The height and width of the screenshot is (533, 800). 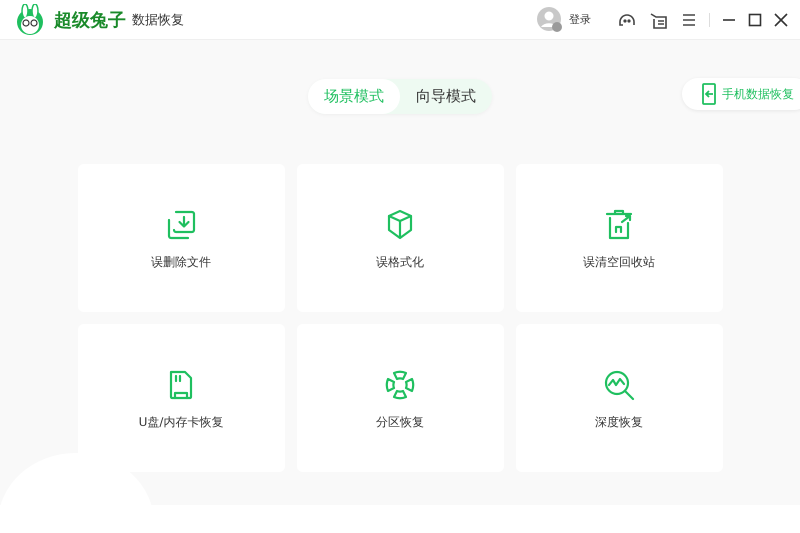 I want to click on login-link: 登录, so click(x=580, y=19).